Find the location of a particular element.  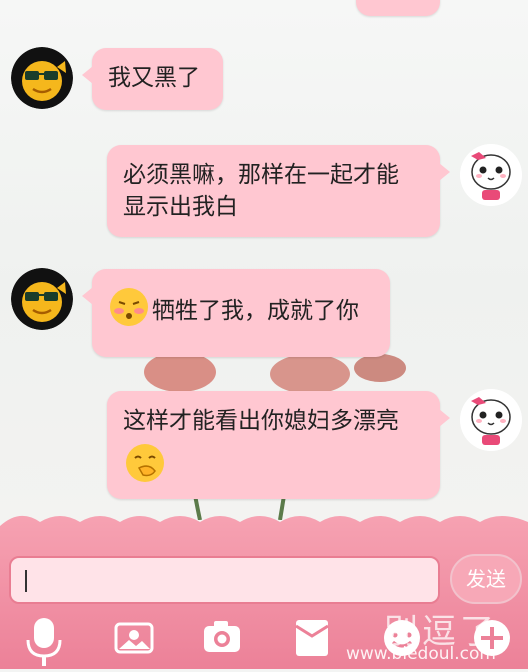

camera-icon is located at coordinates (222, 638).